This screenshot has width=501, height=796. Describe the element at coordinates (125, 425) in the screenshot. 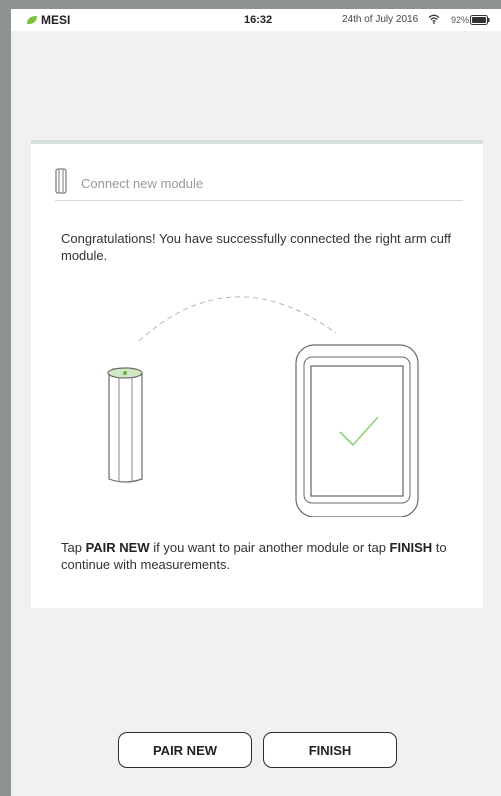

I see `cuff-module-icon` at that location.